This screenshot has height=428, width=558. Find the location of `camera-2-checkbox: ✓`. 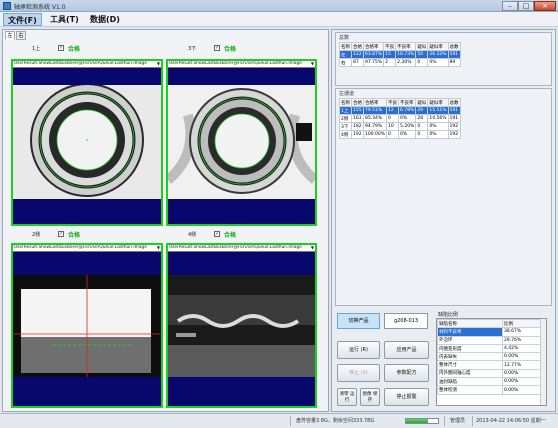

camera-2-checkbox: ✓ is located at coordinates (61, 234).